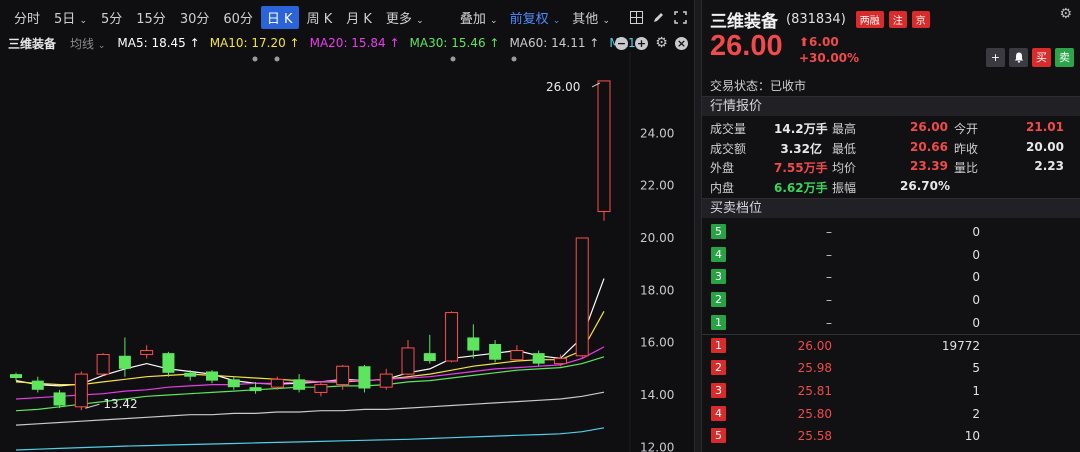  What do you see at coordinates (158, 43) in the screenshot?
I see `ma5-label: MA5: 18.45 ↑` at bounding box center [158, 43].